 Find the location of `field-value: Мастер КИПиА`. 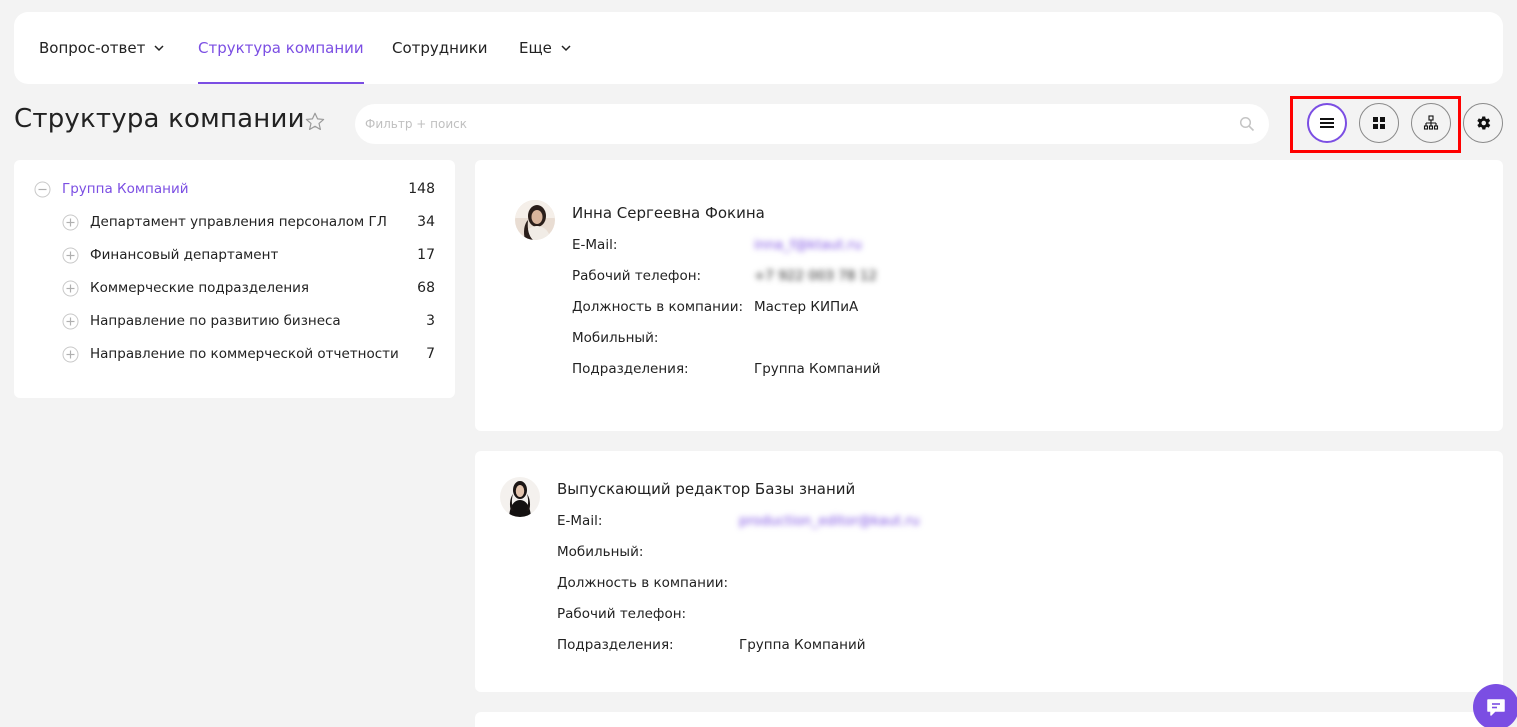

field-value: Мастер КИПиА is located at coordinates (806, 307).